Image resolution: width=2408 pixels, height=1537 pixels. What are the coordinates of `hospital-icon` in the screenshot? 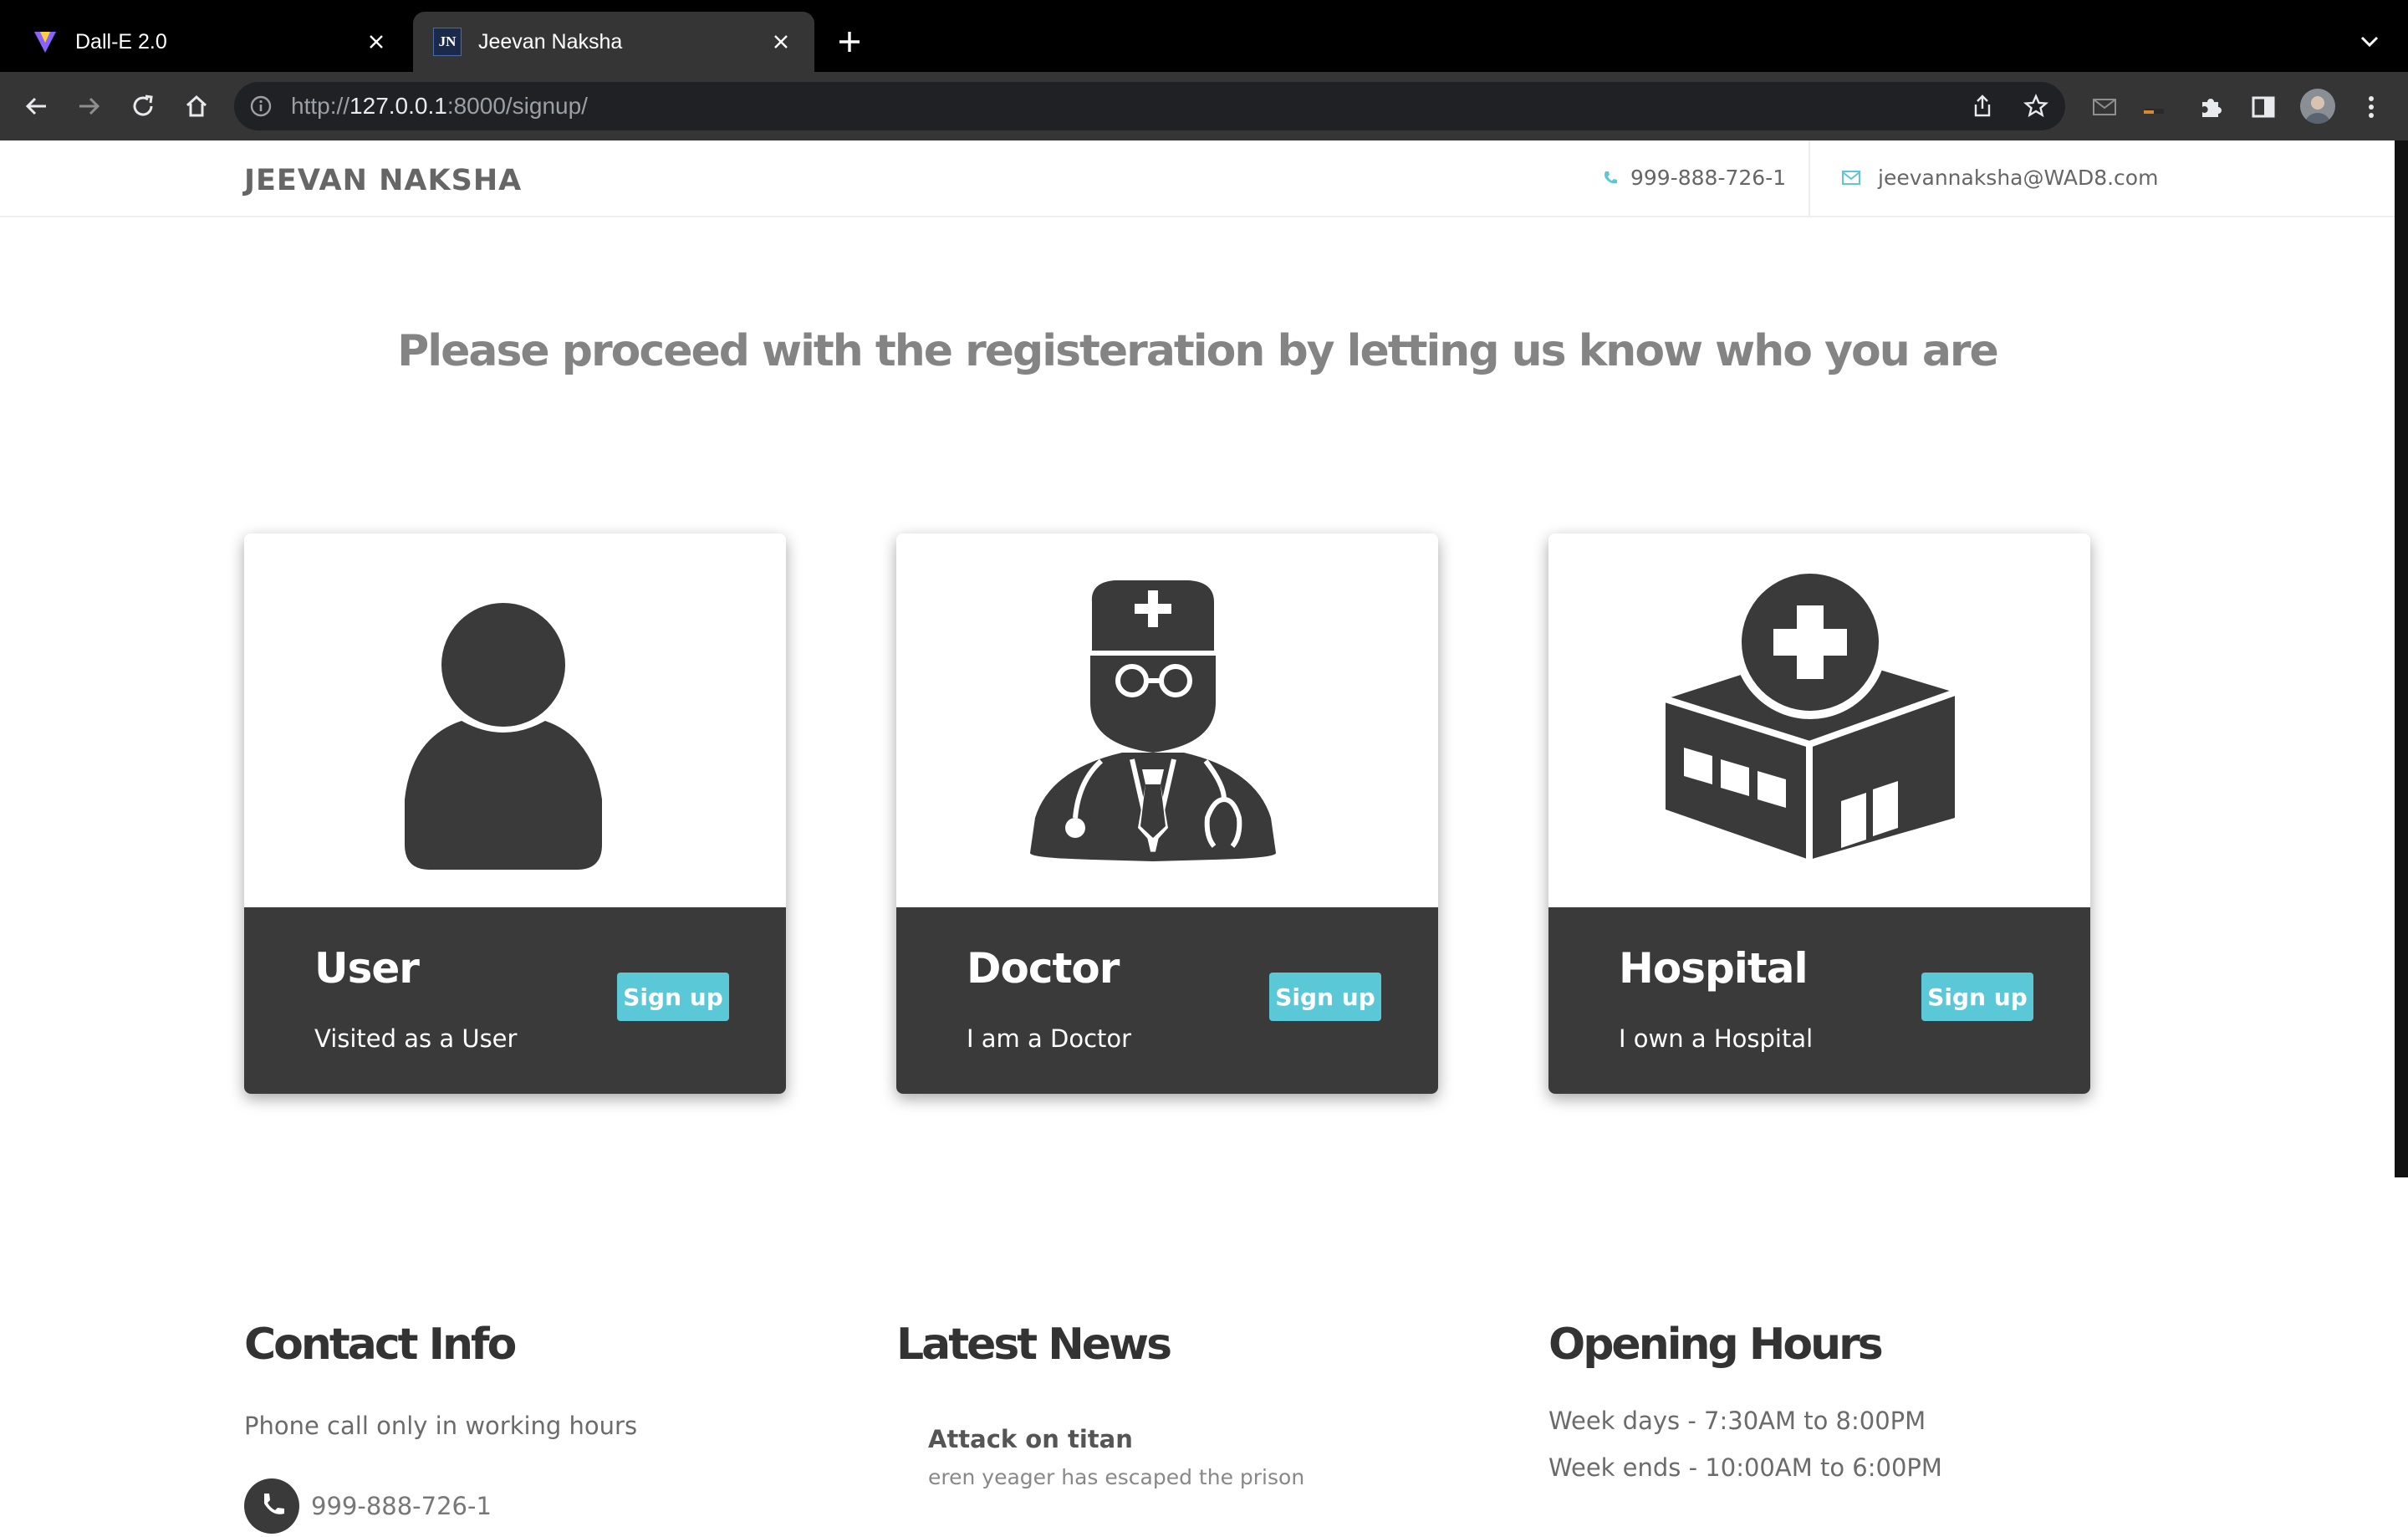 It's located at (1810, 713).